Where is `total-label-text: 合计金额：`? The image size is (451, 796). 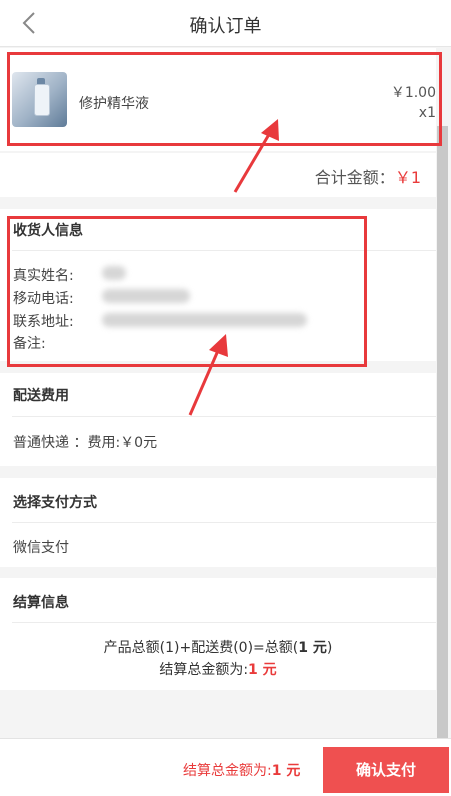 total-label-text: 合计金额： is located at coordinates (354, 177).